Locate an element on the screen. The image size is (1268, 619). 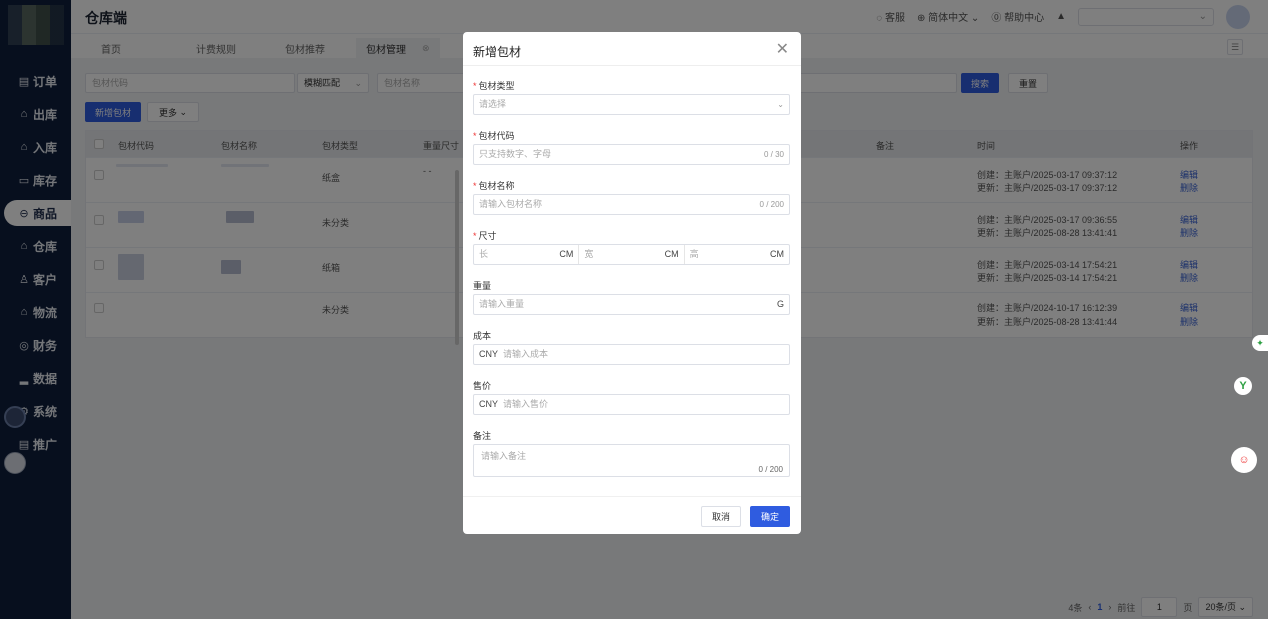
modal-header: 新增包材 ✕ is located at coordinates (632, 49).